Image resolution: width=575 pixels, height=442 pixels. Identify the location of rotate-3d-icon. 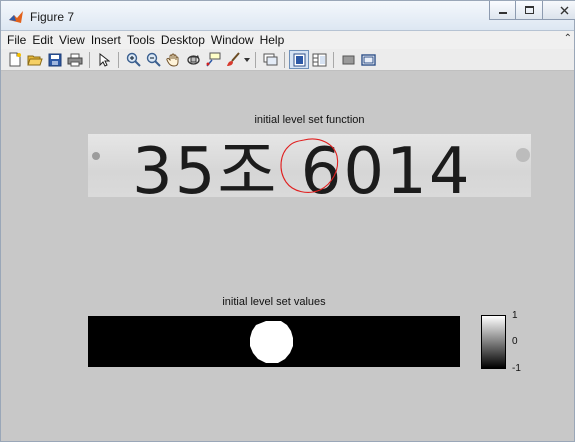
(193, 60).